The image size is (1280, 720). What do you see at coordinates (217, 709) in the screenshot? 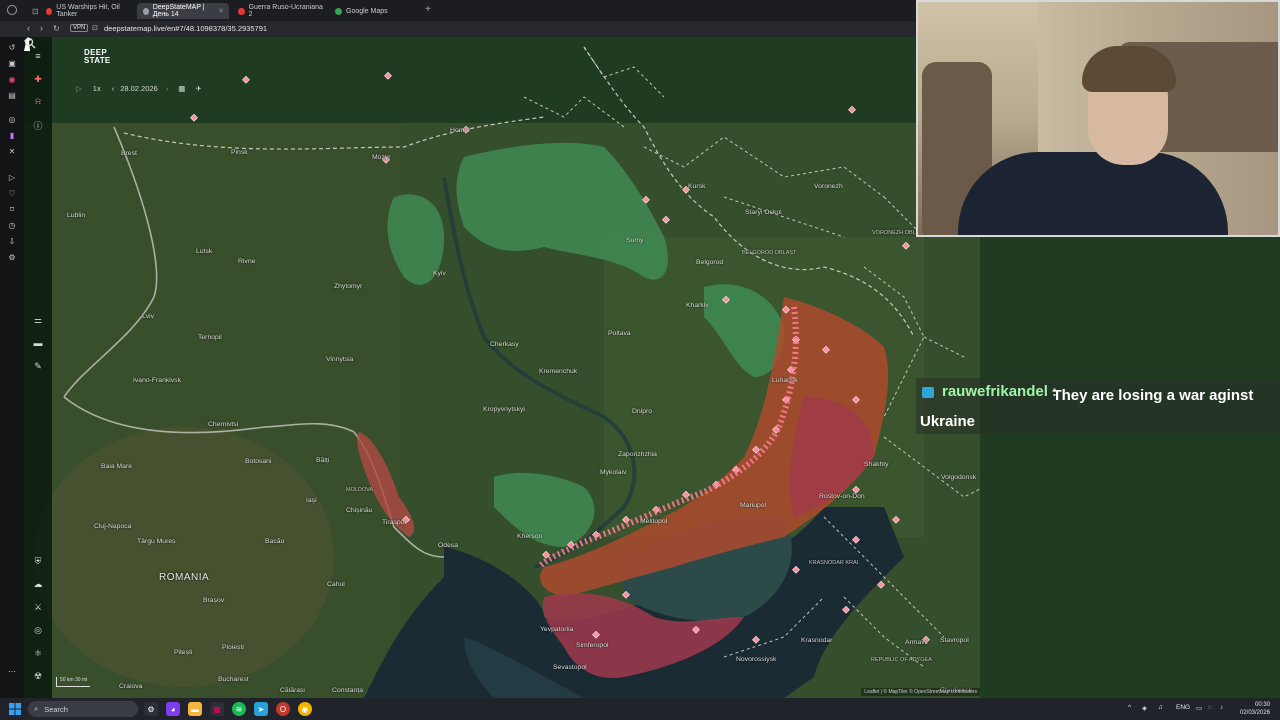
I see `app-icon: ▦` at bounding box center [217, 709].